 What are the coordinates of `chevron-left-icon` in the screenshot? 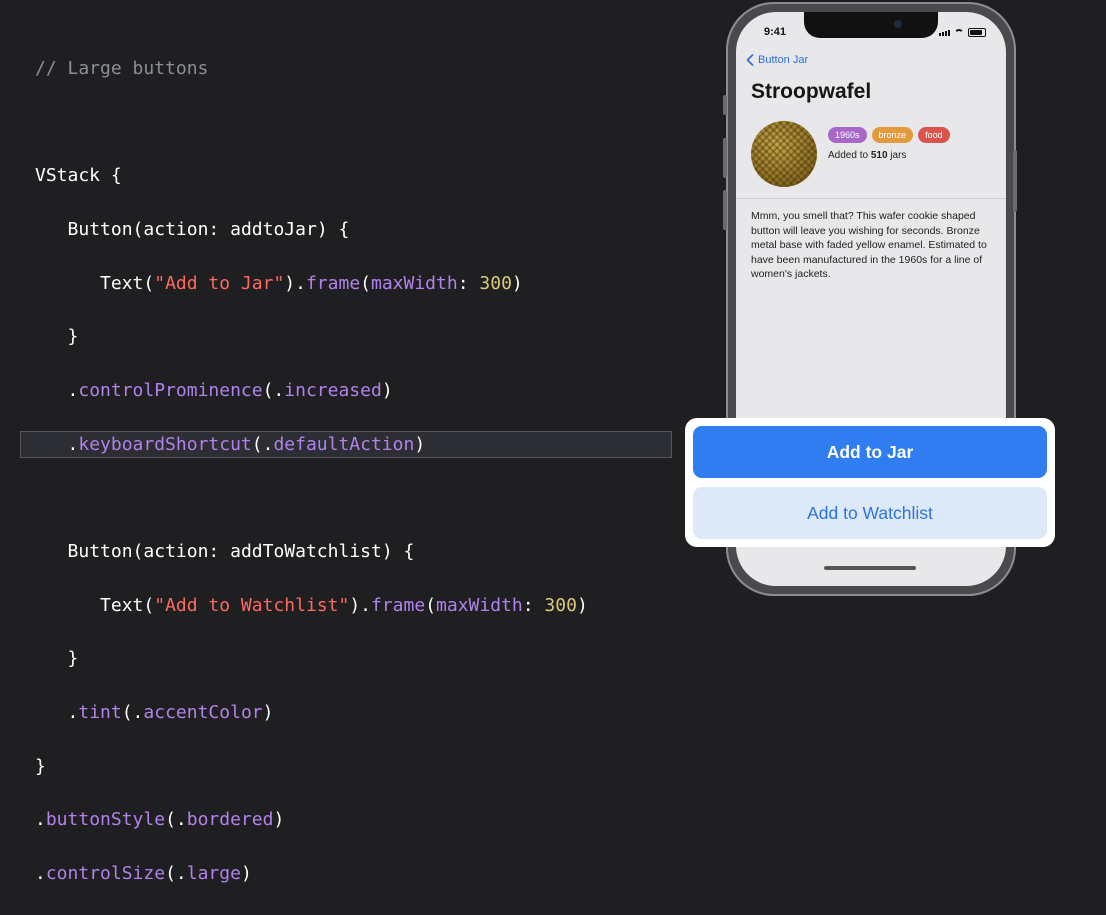 It's located at (750, 60).